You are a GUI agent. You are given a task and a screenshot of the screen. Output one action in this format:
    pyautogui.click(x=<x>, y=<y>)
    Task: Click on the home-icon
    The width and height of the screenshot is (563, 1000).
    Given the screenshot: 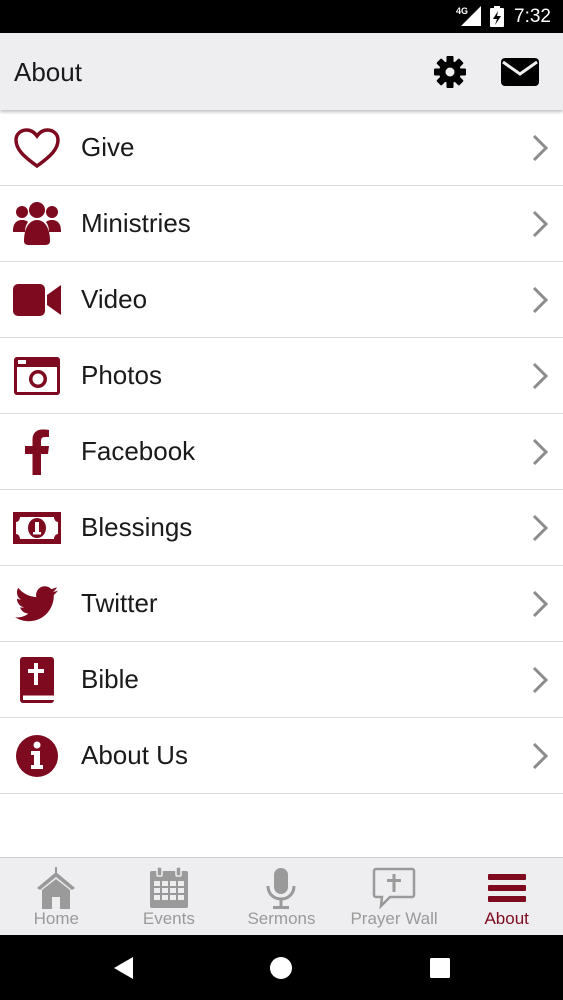 What is the action you would take?
    pyautogui.click(x=56, y=888)
    